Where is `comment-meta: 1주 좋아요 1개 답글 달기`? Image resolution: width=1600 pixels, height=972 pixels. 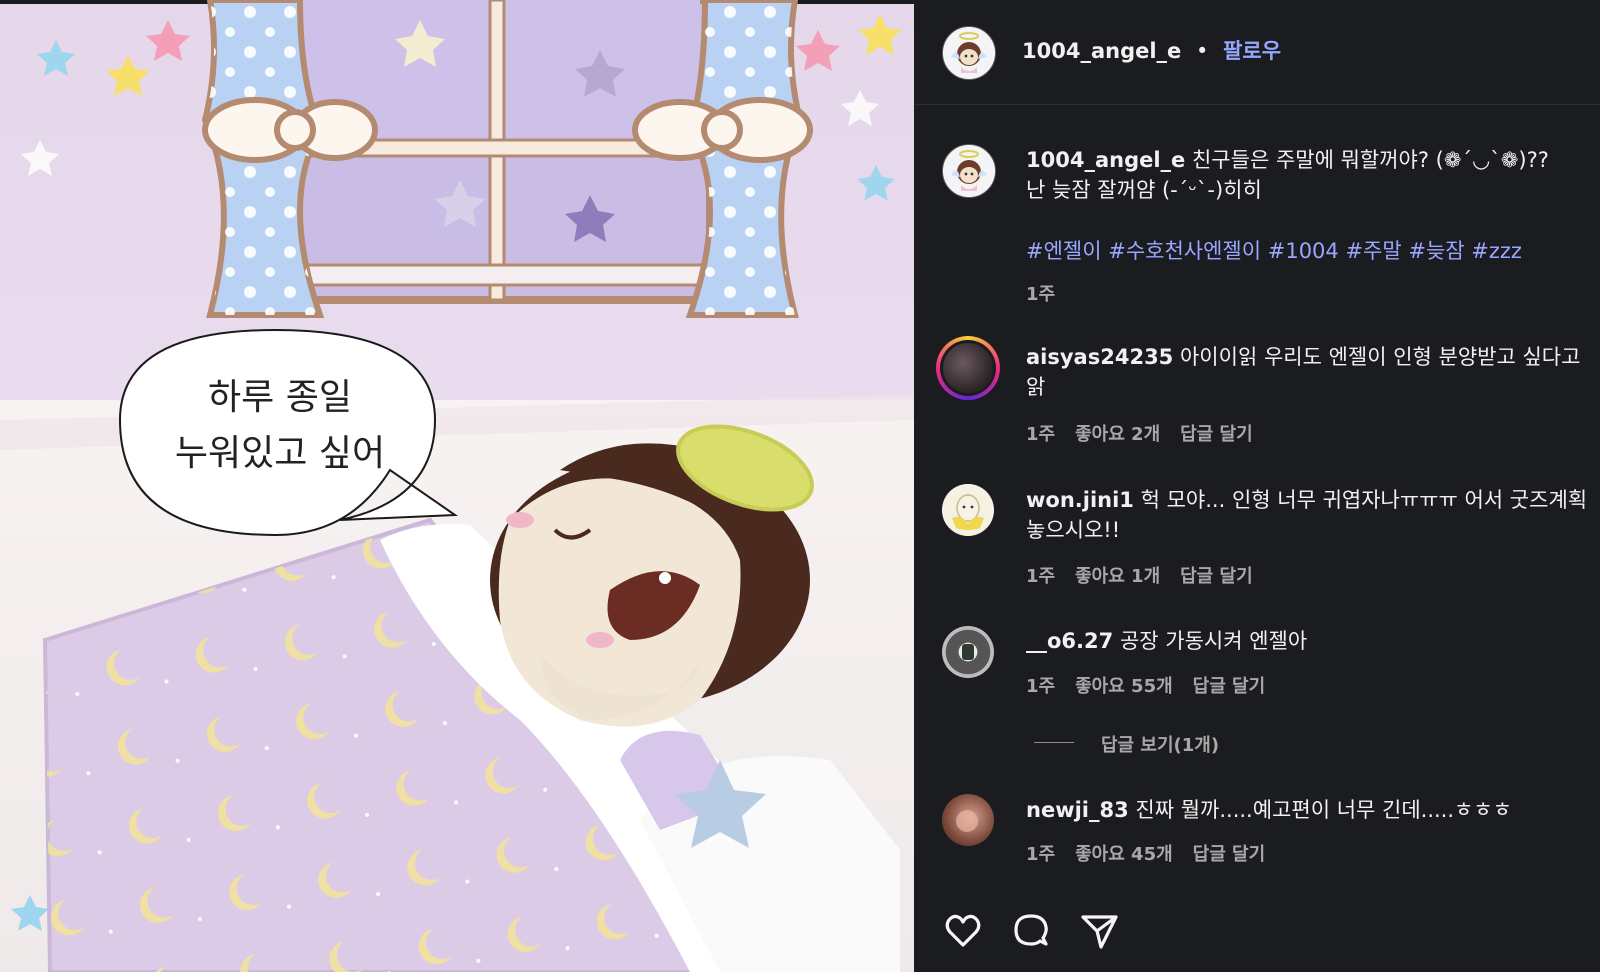 comment-meta: 1주 좋아요 1개 답글 달기 is located at coordinates (1149, 575).